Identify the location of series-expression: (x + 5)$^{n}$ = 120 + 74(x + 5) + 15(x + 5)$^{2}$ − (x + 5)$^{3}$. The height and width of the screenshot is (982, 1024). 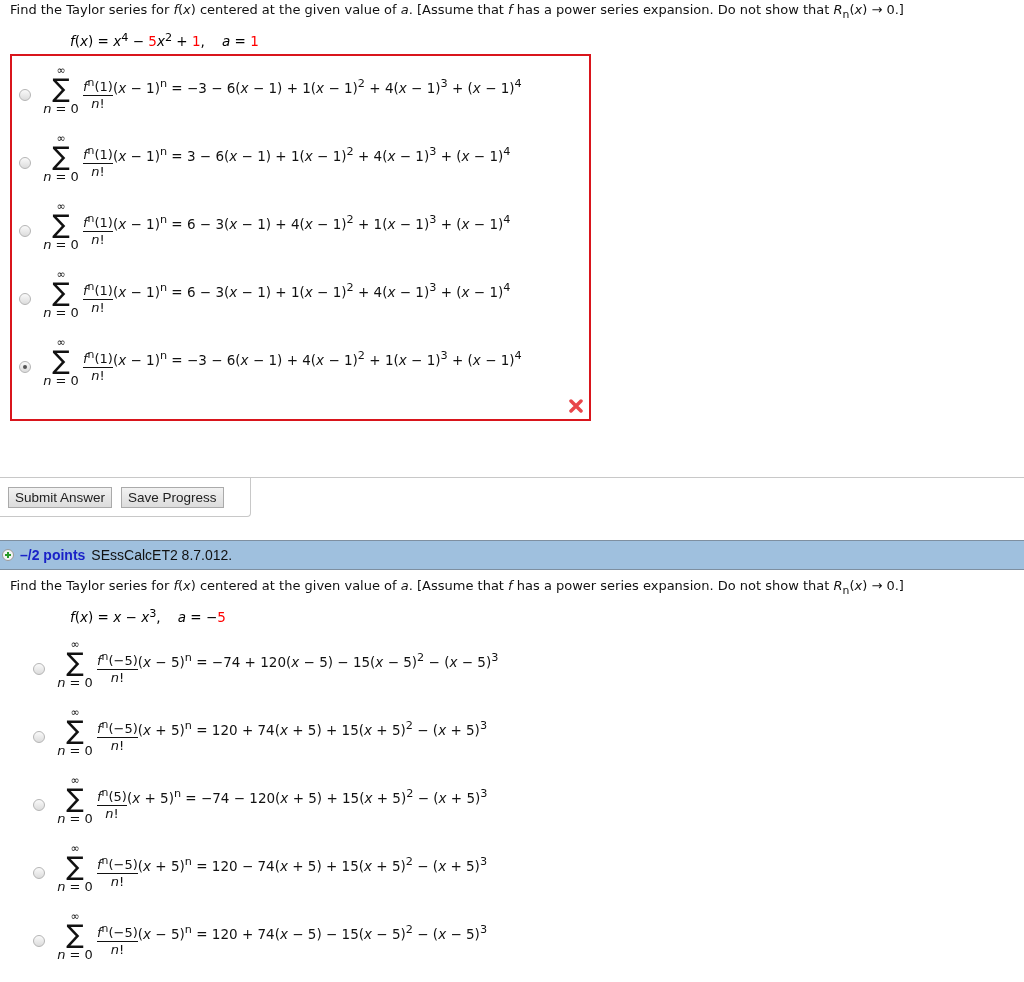
(312, 728).